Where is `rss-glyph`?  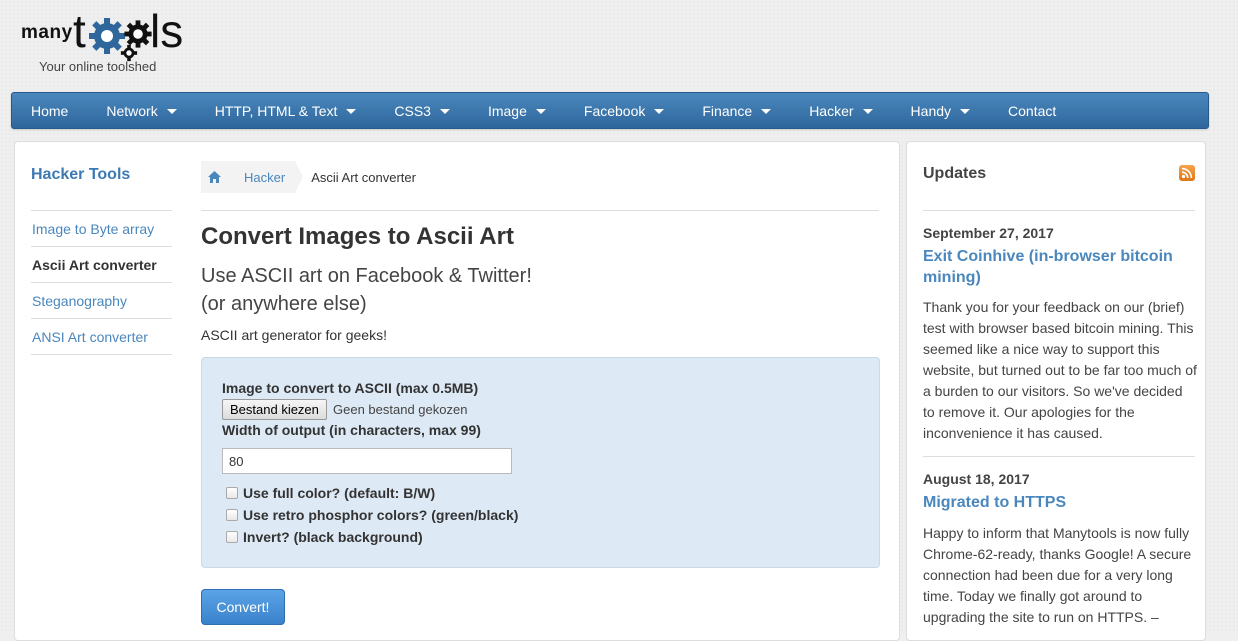 rss-glyph is located at coordinates (1187, 173).